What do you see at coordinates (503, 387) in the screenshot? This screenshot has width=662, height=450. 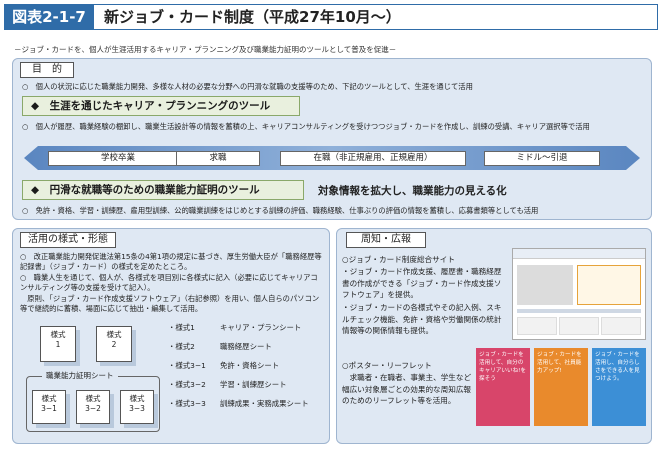 I see `leaflet-jobseeker: ジョブ・カードを活用して、自分のキャリアいいね!を探そう` at bounding box center [503, 387].